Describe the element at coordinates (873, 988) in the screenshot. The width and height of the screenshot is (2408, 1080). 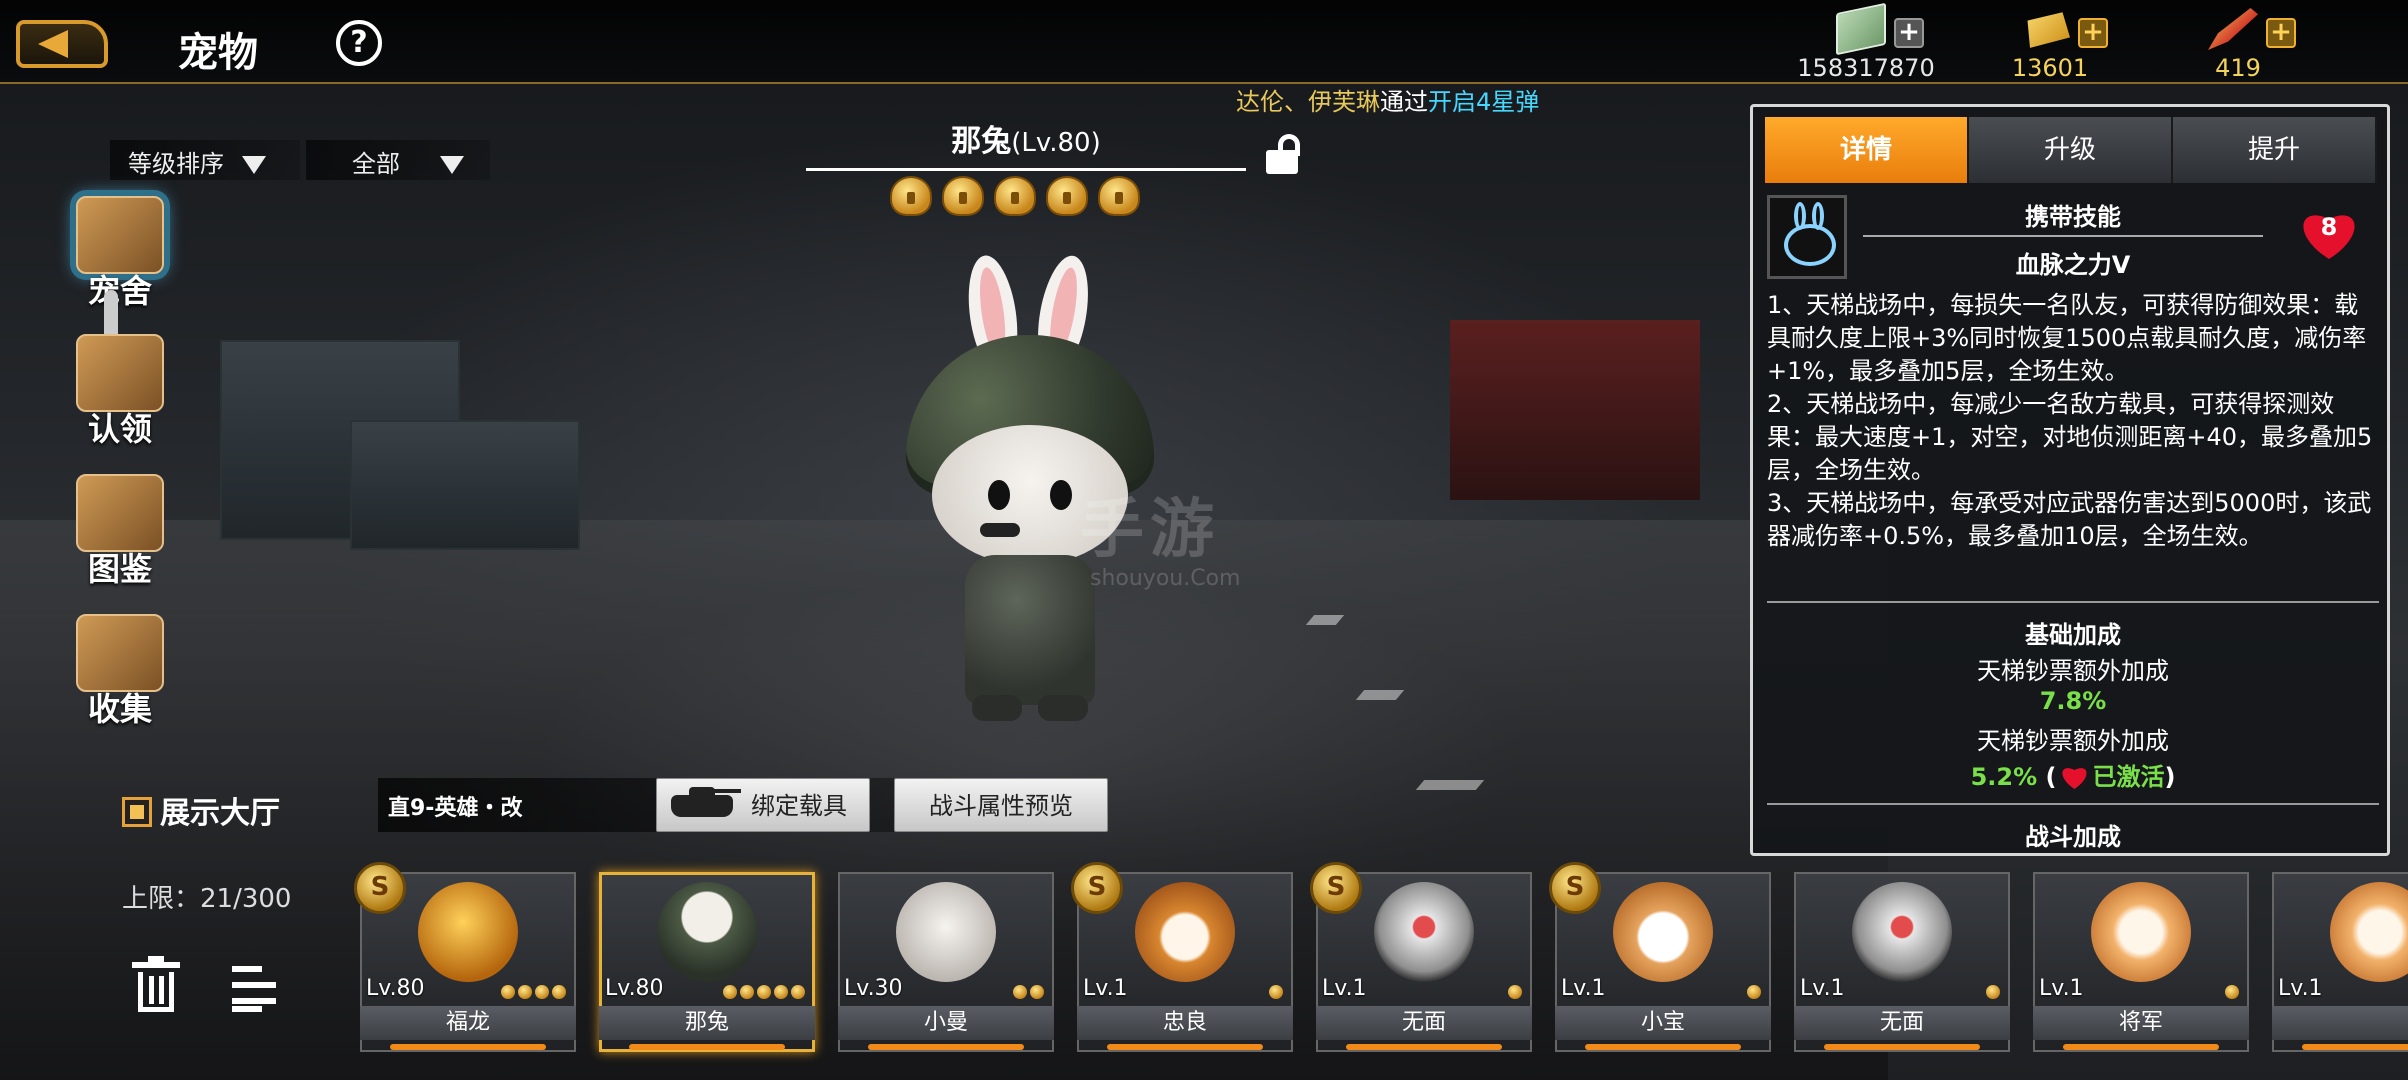
I see `card-level: Lv.30` at that location.